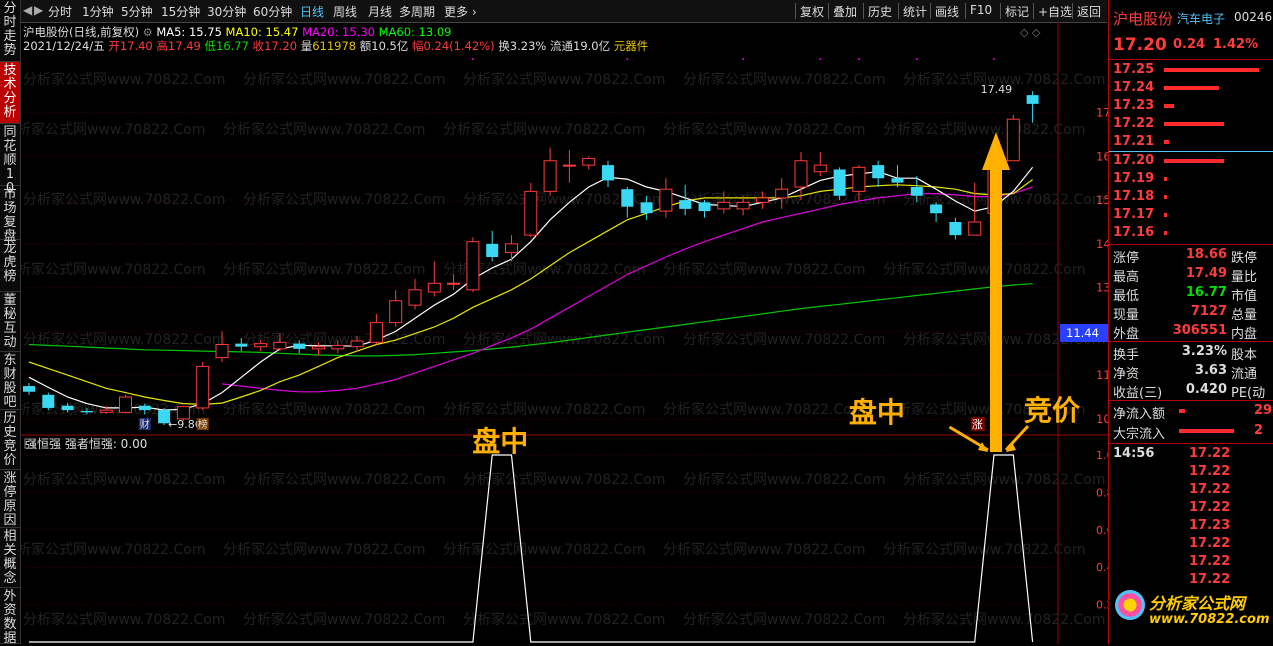  I want to click on toolbar-button-6: 标记, so click(1017, 11).